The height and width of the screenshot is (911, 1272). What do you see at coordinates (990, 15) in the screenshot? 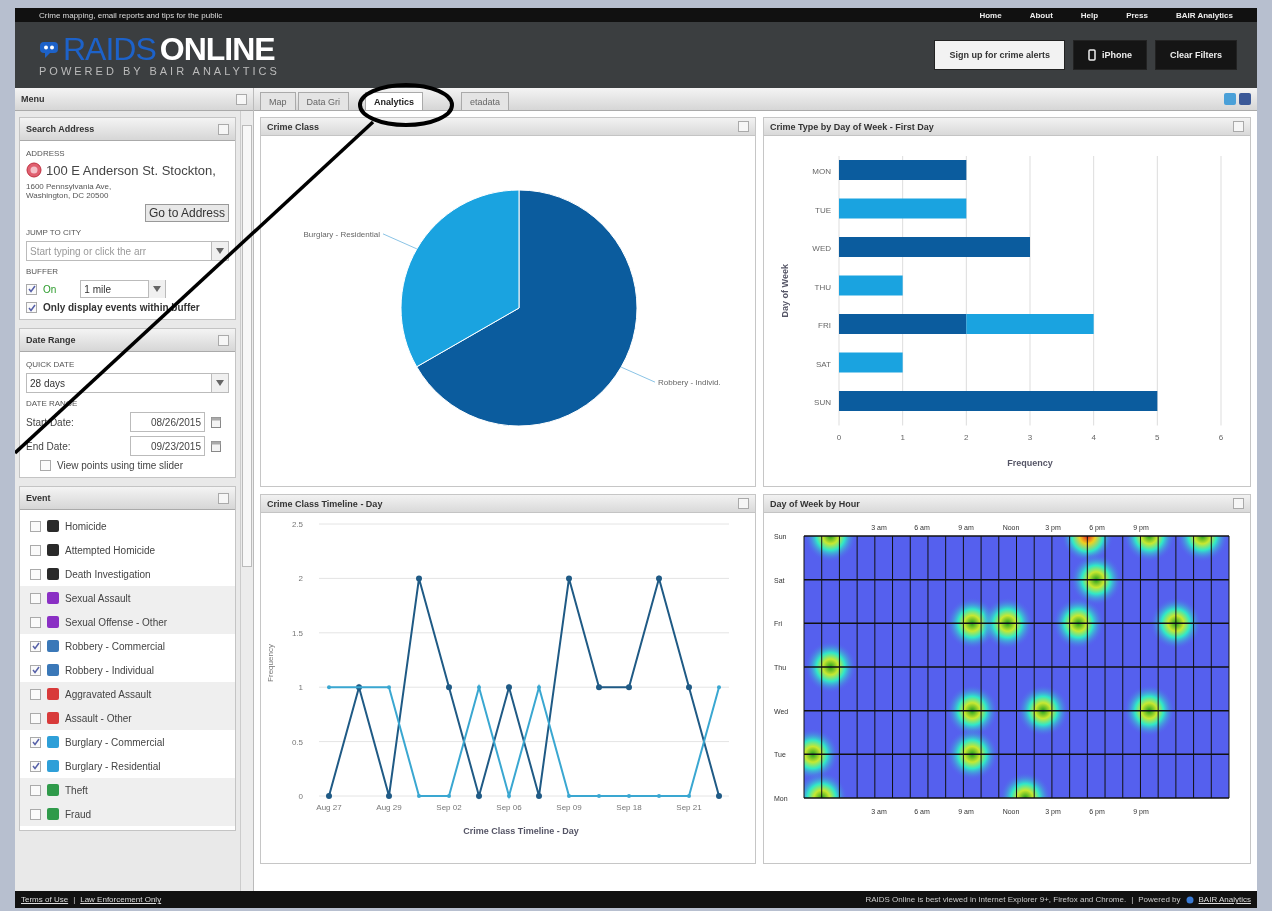
I see `nav-link: Home` at bounding box center [990, 15].